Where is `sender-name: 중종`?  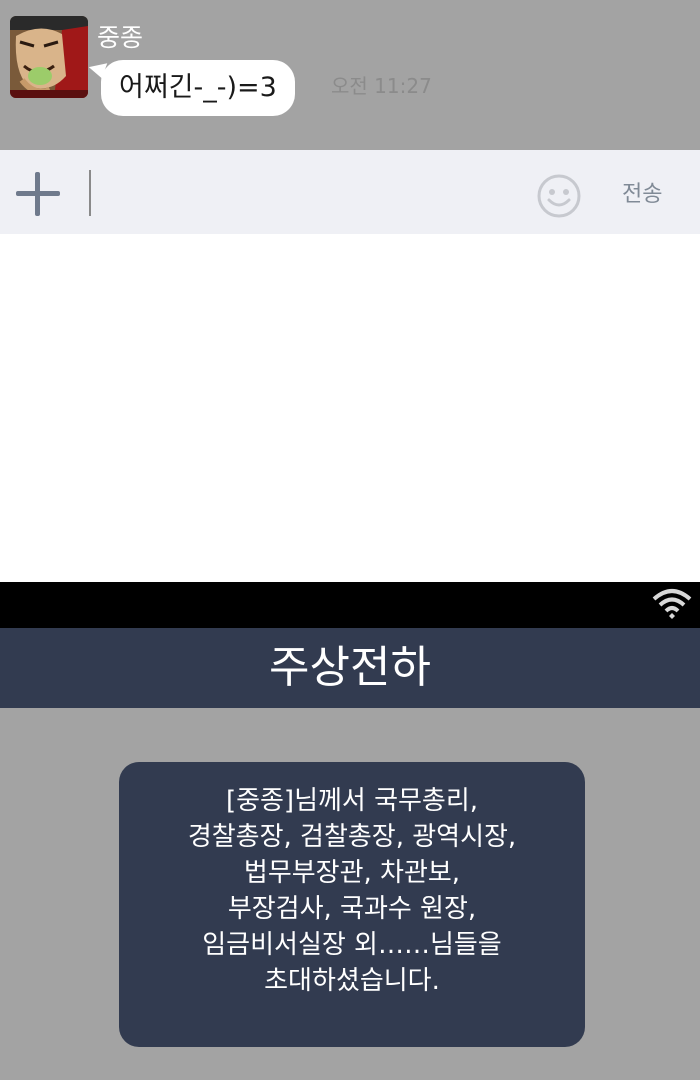
sender-name: 중종 is located at coordinates (120, 37).